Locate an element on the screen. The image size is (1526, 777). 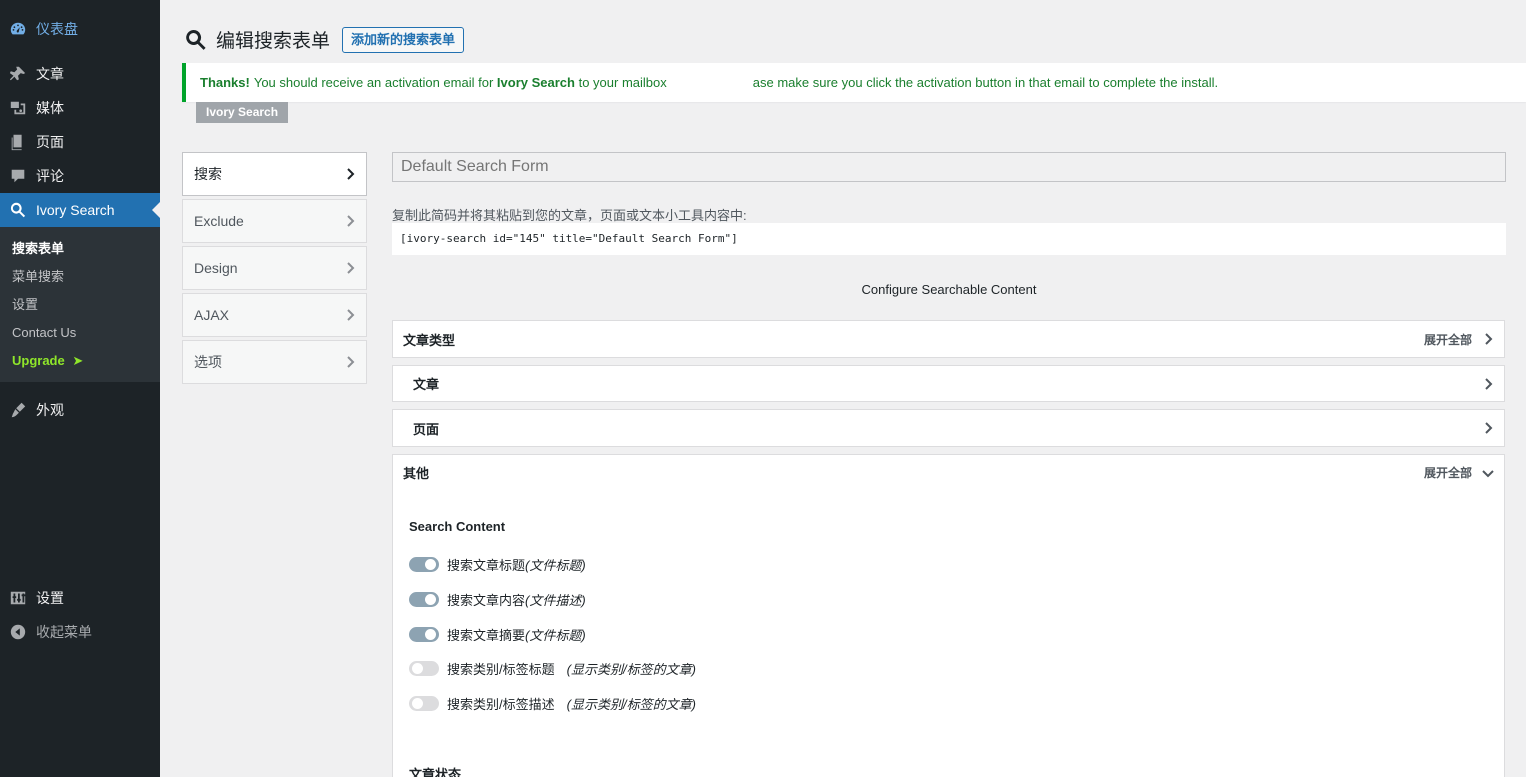
menu-label: 外观 is located at coordinates (50, 410).